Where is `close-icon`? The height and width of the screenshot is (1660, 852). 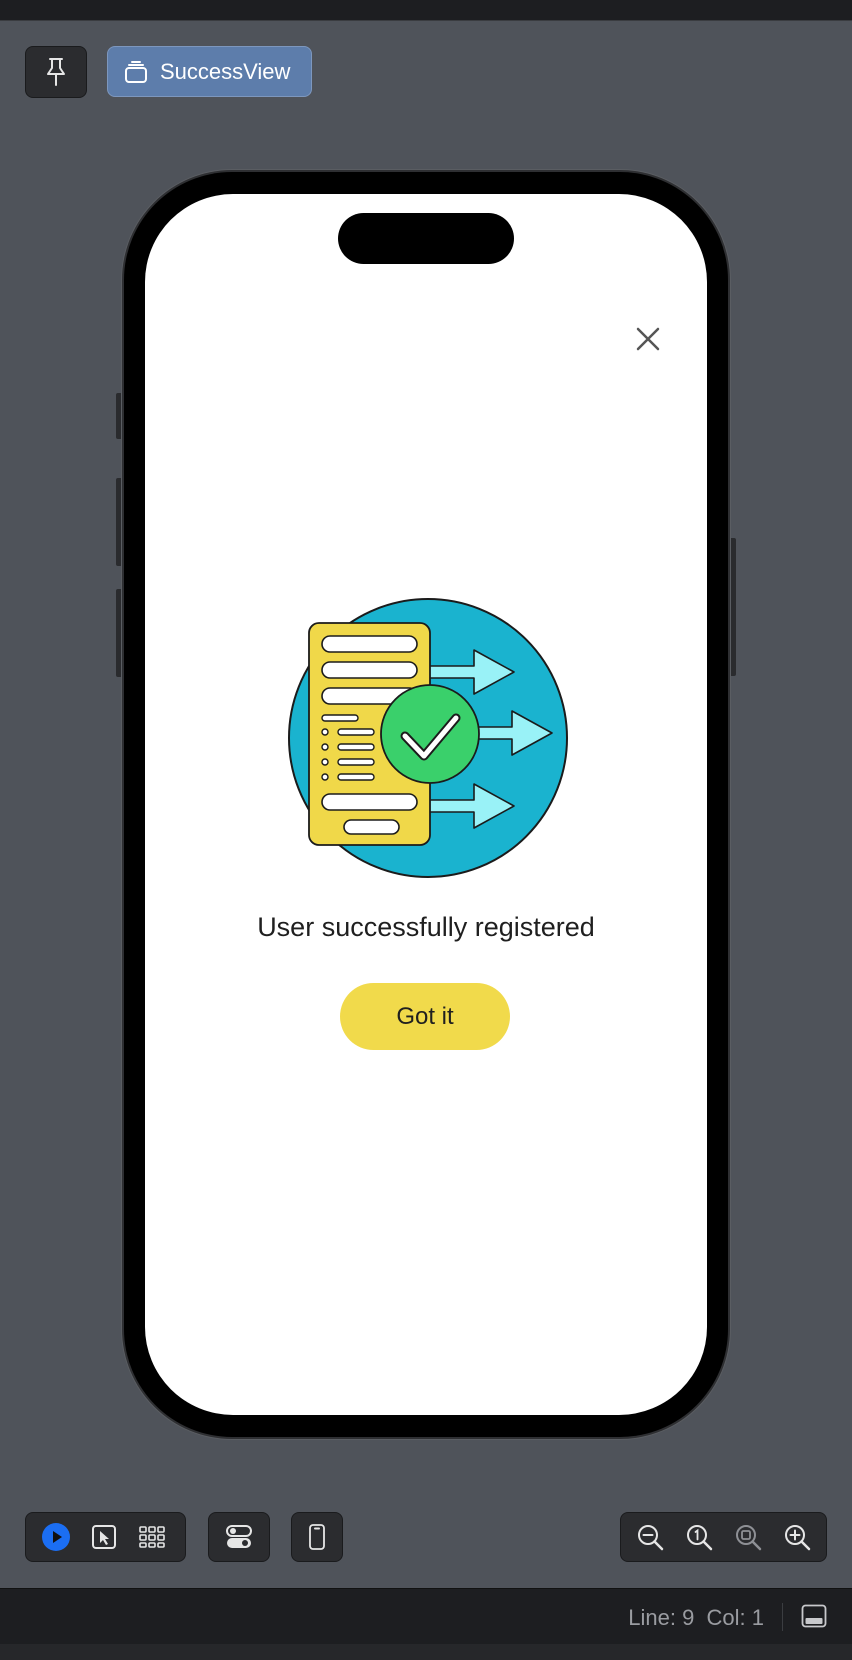 close-icon is located at coordinates (648, 339).